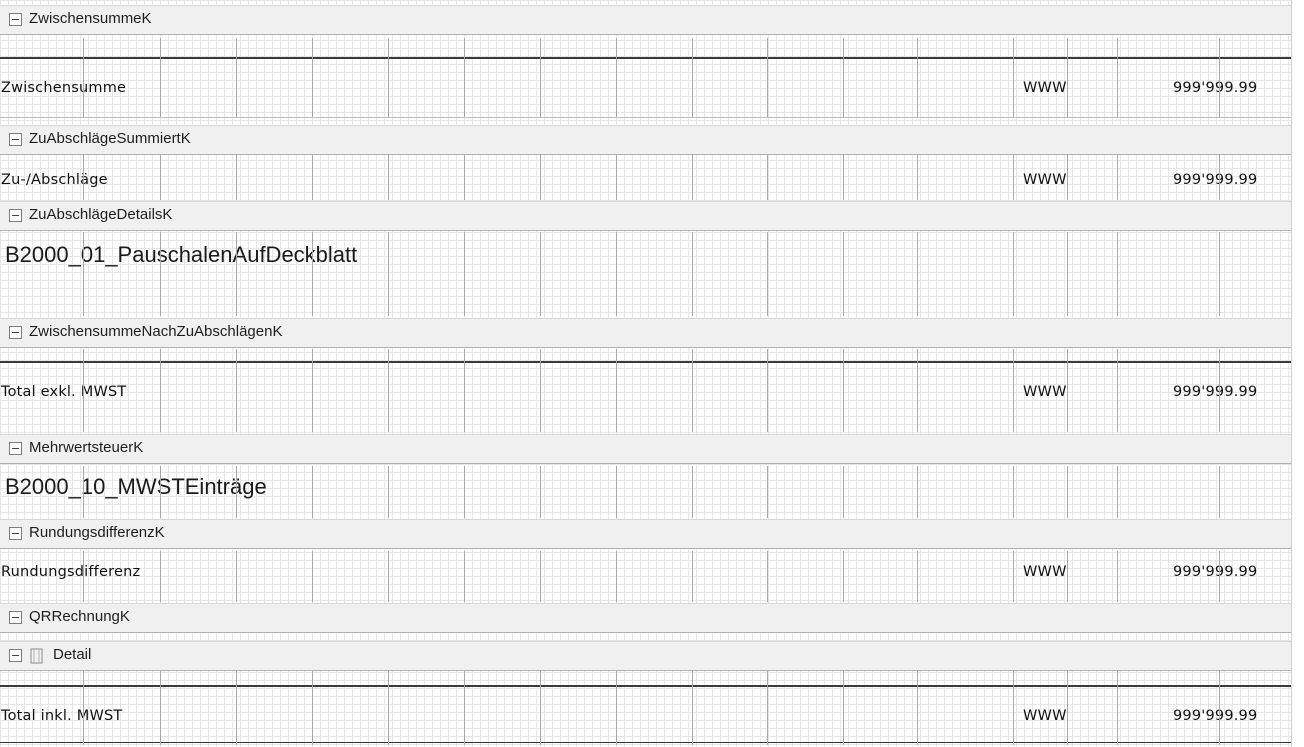 The width and height of the screenshot is (1304, 747). What do you see at coordinates (63, 88) in the screenshot?
I see `label-zwischensumme: Zwischensumme` at bounding box center [63, 88].